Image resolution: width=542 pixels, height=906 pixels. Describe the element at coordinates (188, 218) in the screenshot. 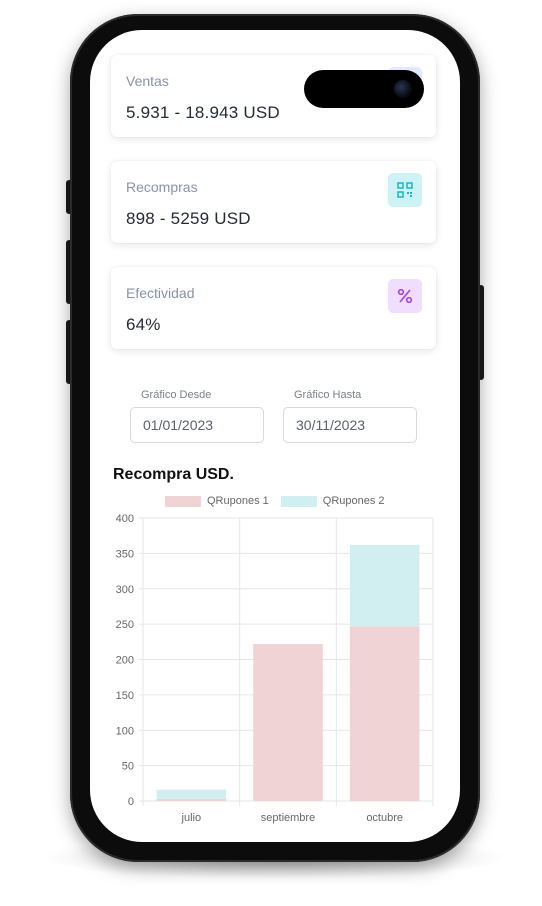

I see `card-value: 898 - 5259 USD` at that location.